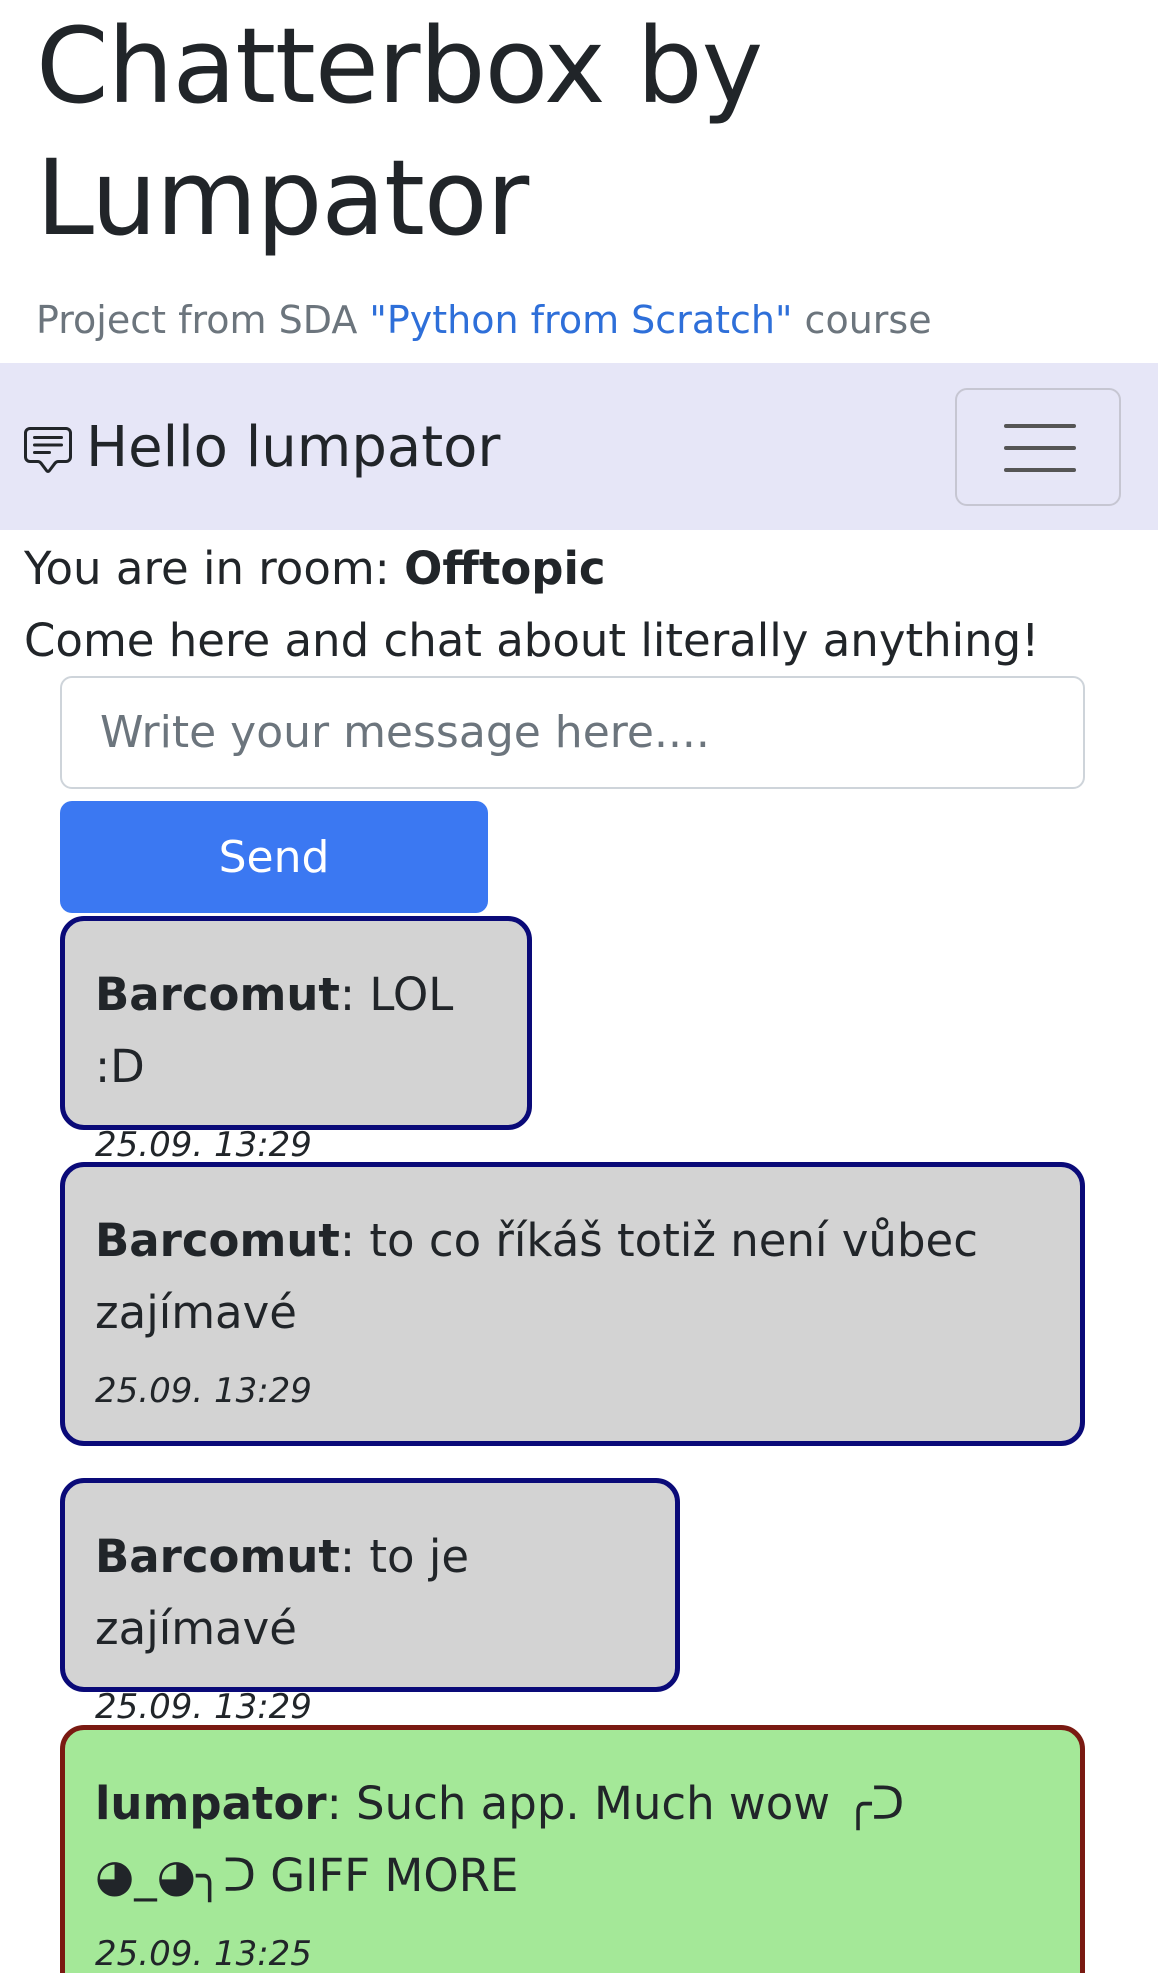 Image resolution: width=1170 pixels, height=1973 pixels. I want to click on navbar: Hello lumpator, so click(579, 446).